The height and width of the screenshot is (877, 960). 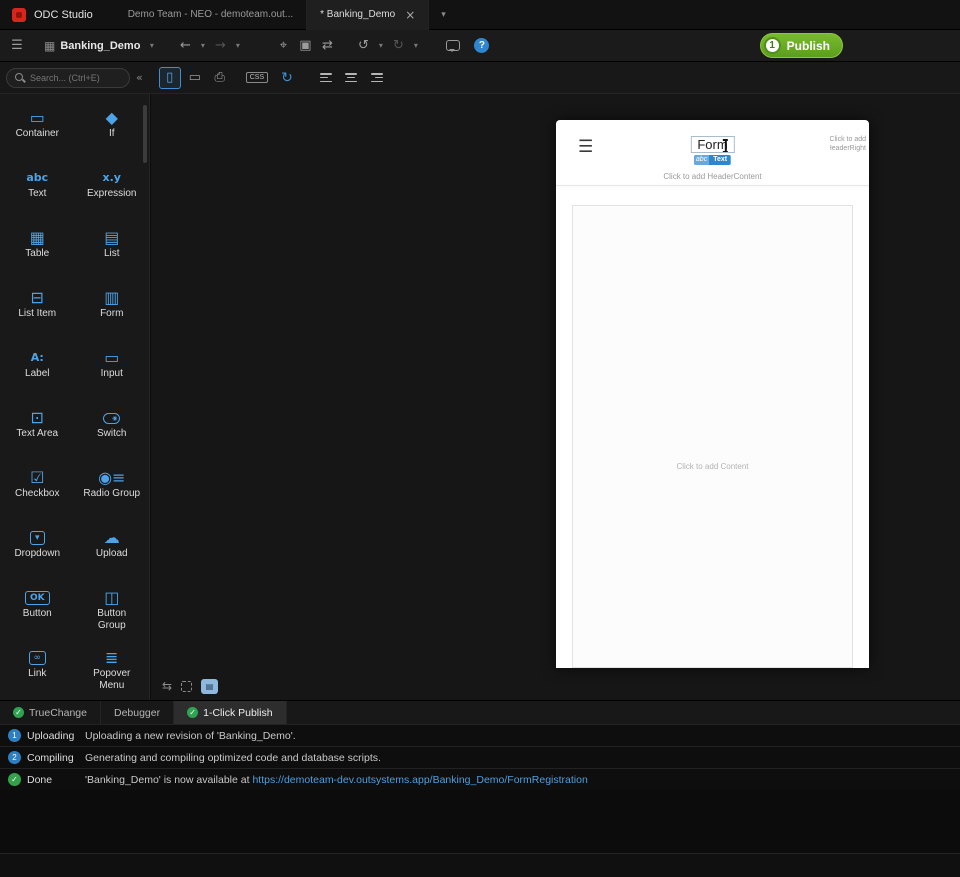 What do you see at coordinates (187, 686) in the screenshot?
I see `selection-frame-icon` at bounding box center [187, 686].